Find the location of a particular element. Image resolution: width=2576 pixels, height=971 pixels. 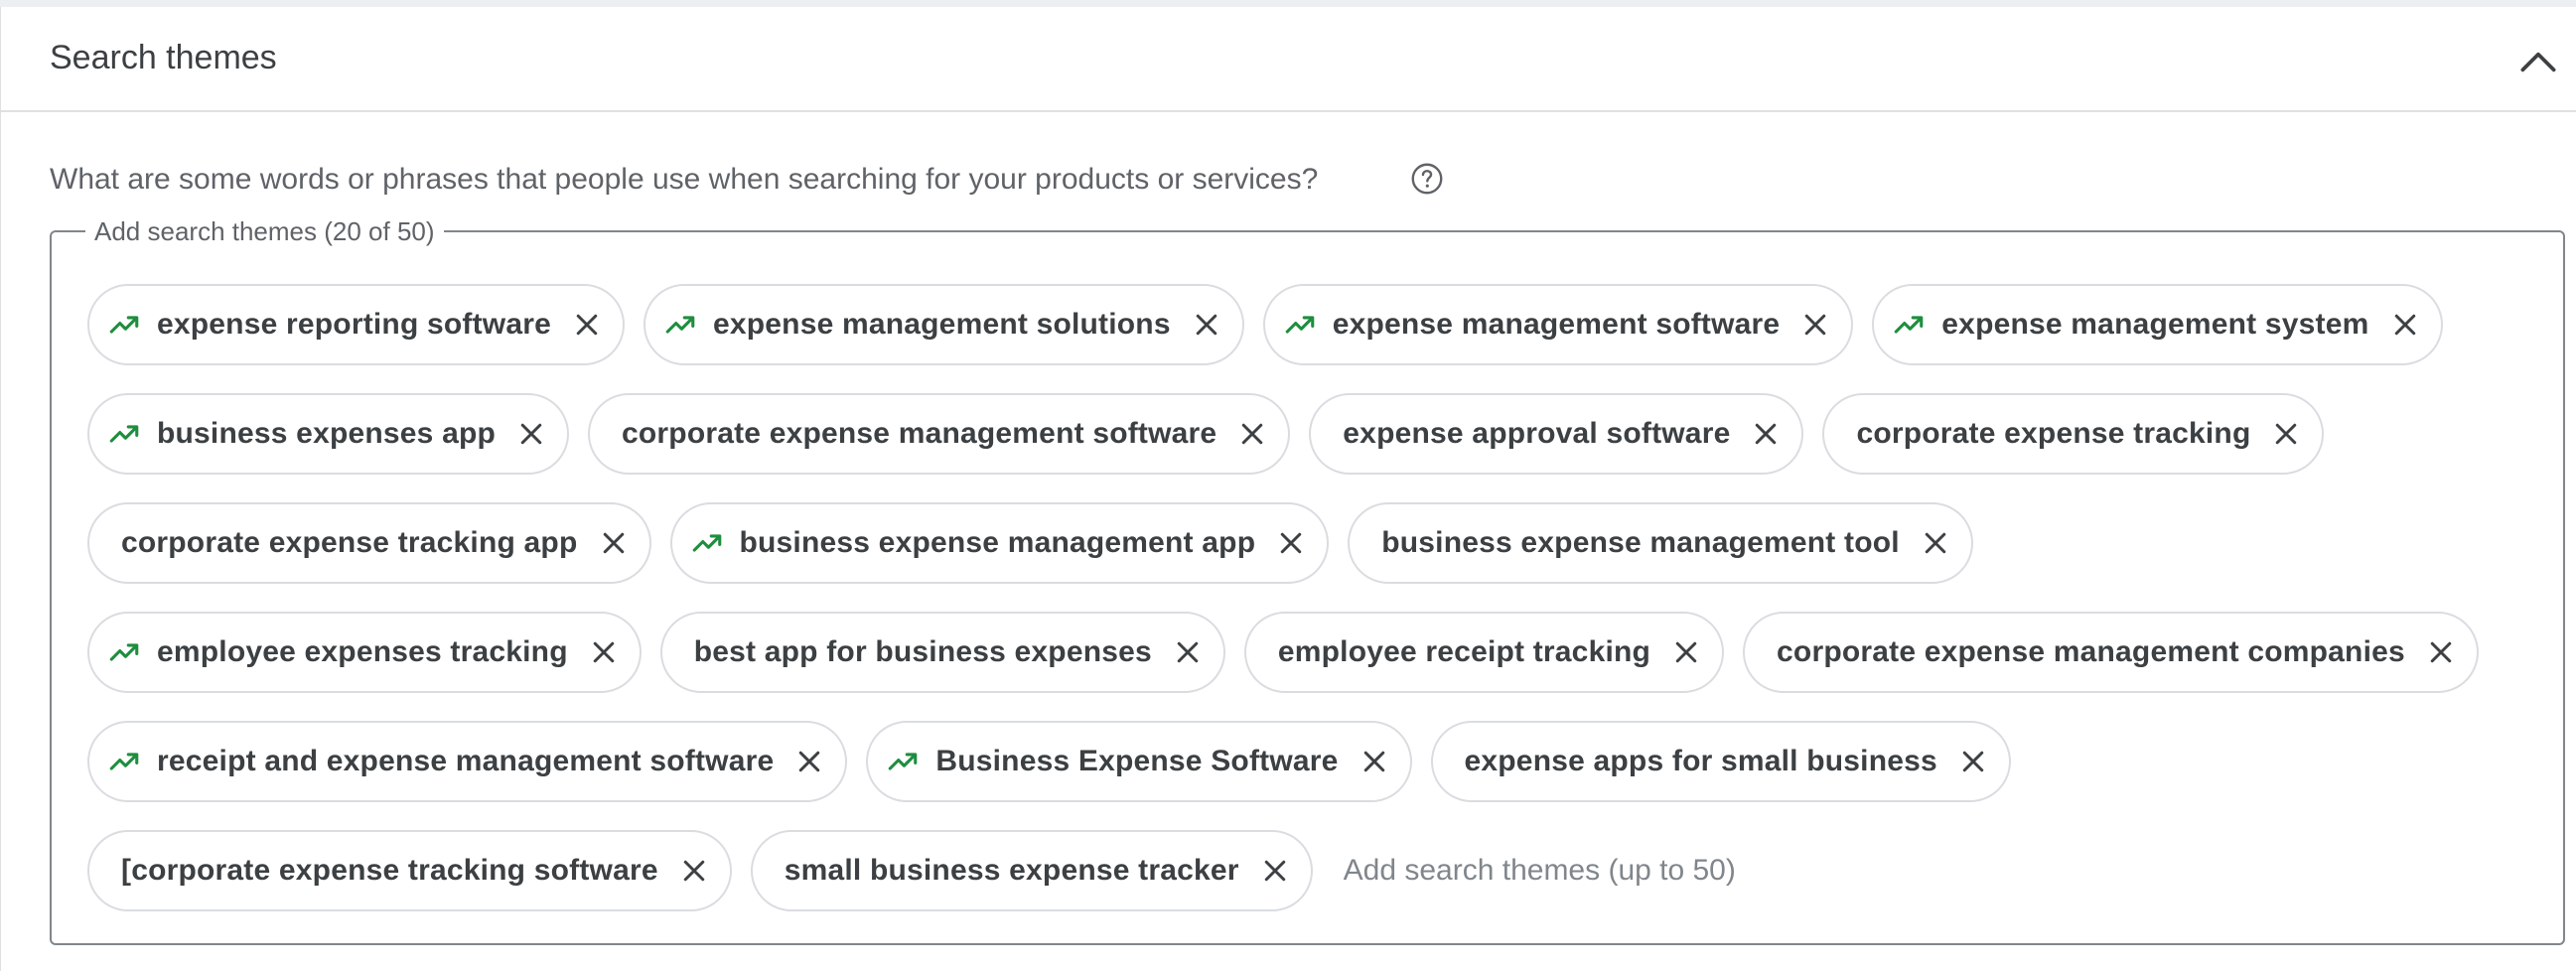

search-theme-chip: receipt and expense management software is located at coordinates (468, 761).